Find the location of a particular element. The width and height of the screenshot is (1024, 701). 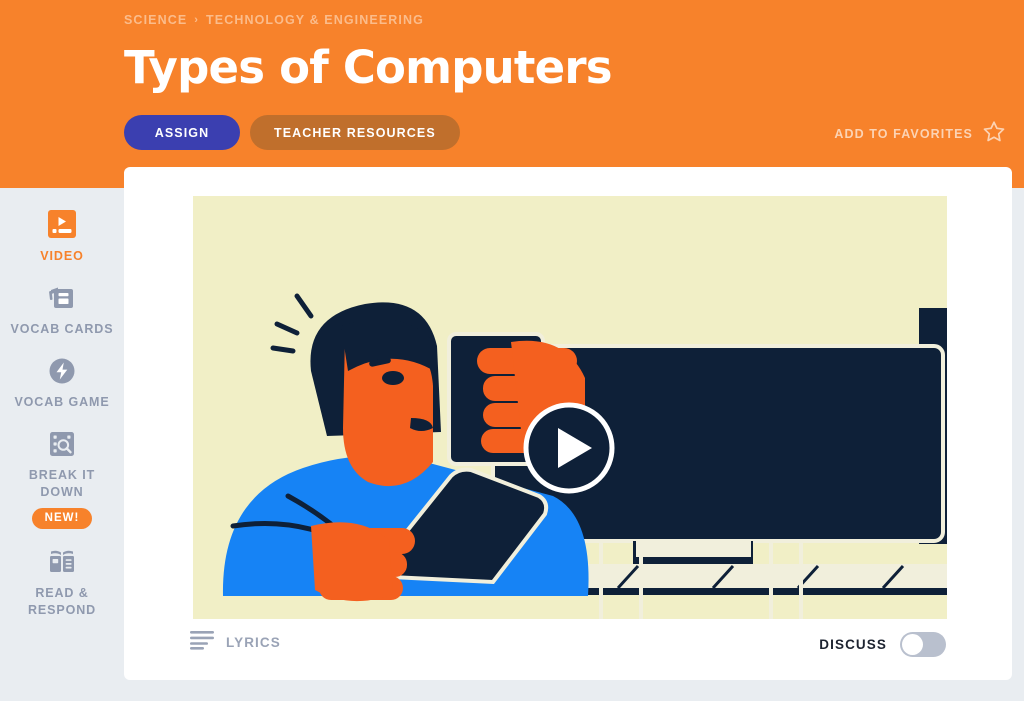

discuss-toggle-knob is located at coordinates (912, 644).